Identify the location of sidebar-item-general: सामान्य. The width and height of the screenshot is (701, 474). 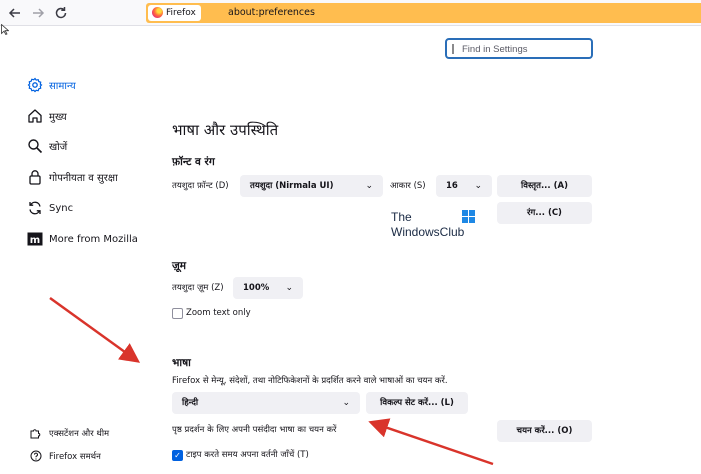
(51, 85).